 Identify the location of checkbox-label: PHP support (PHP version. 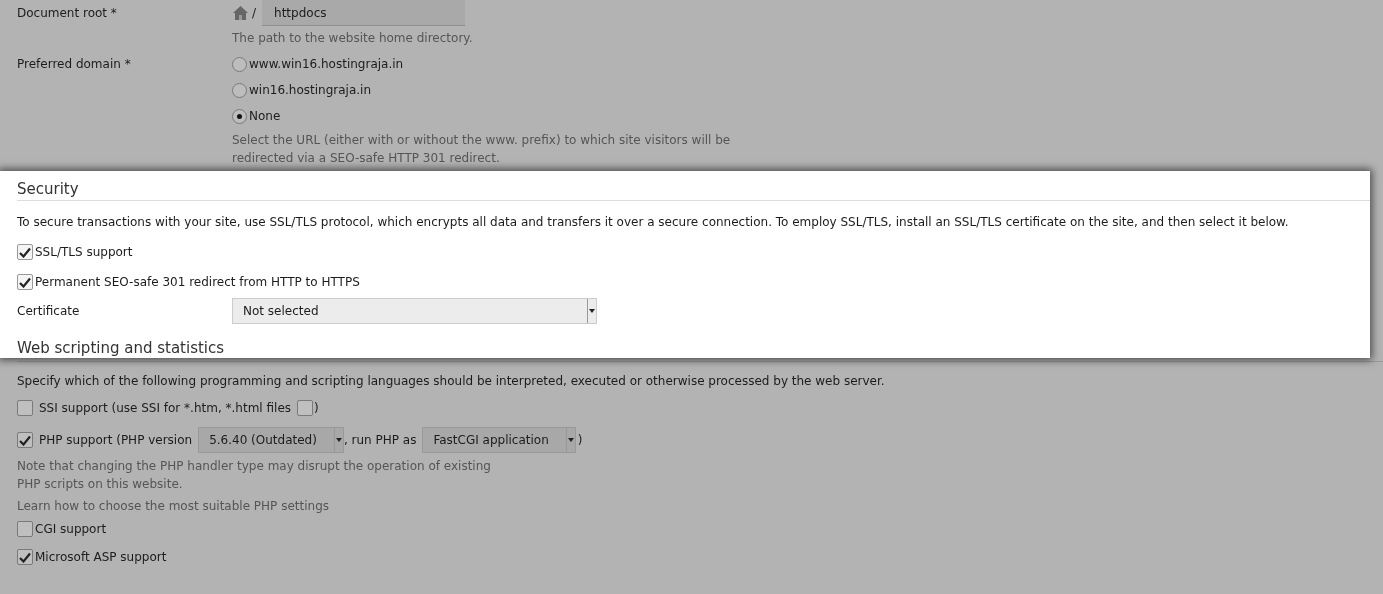
(116, 440).